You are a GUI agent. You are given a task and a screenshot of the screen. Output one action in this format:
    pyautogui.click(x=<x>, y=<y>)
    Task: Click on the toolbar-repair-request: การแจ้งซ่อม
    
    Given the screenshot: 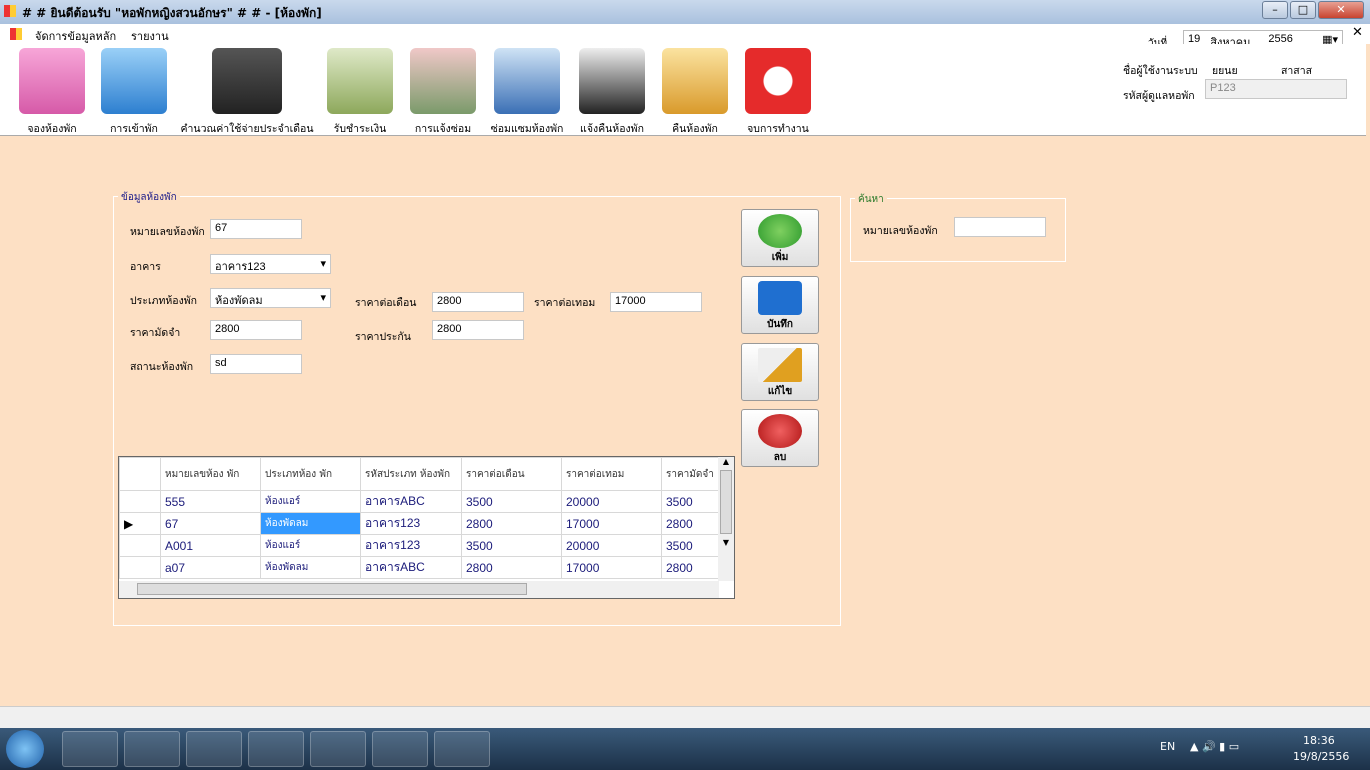 What is the action you would take?
    pyautogui.click(x=443, y=92)
    